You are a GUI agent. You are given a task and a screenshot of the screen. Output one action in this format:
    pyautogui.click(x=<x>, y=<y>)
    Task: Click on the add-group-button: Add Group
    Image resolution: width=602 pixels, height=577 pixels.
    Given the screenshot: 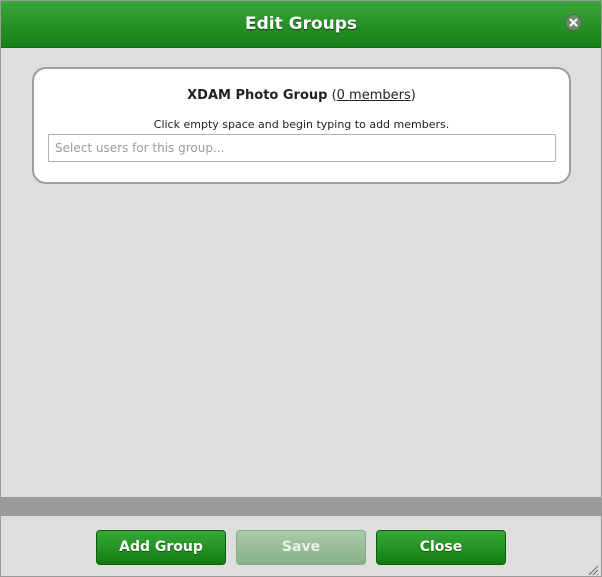 What is the action you would take?
    pyautogui.click(x=161, y=547)
    